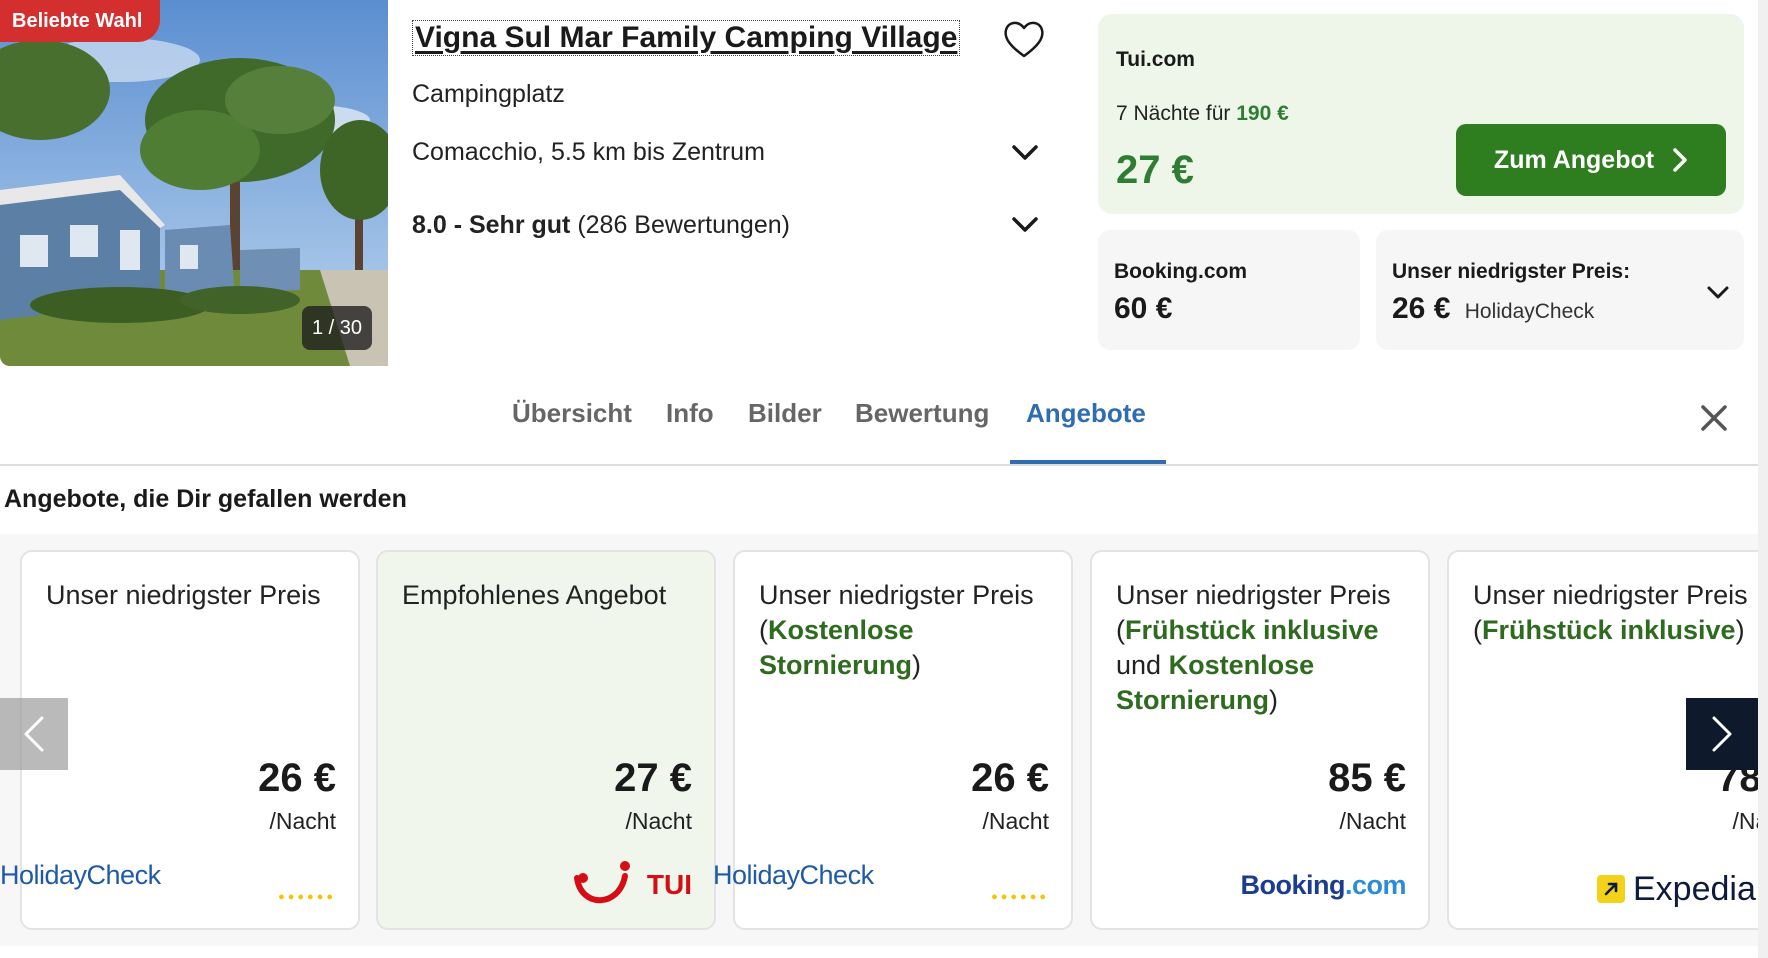 The height and width of the screenshot is (958, 1768). Describe the element at coordinates (80, 21) in the screenshot. I see `popular-badge: Beliebte Wahl` at that location.